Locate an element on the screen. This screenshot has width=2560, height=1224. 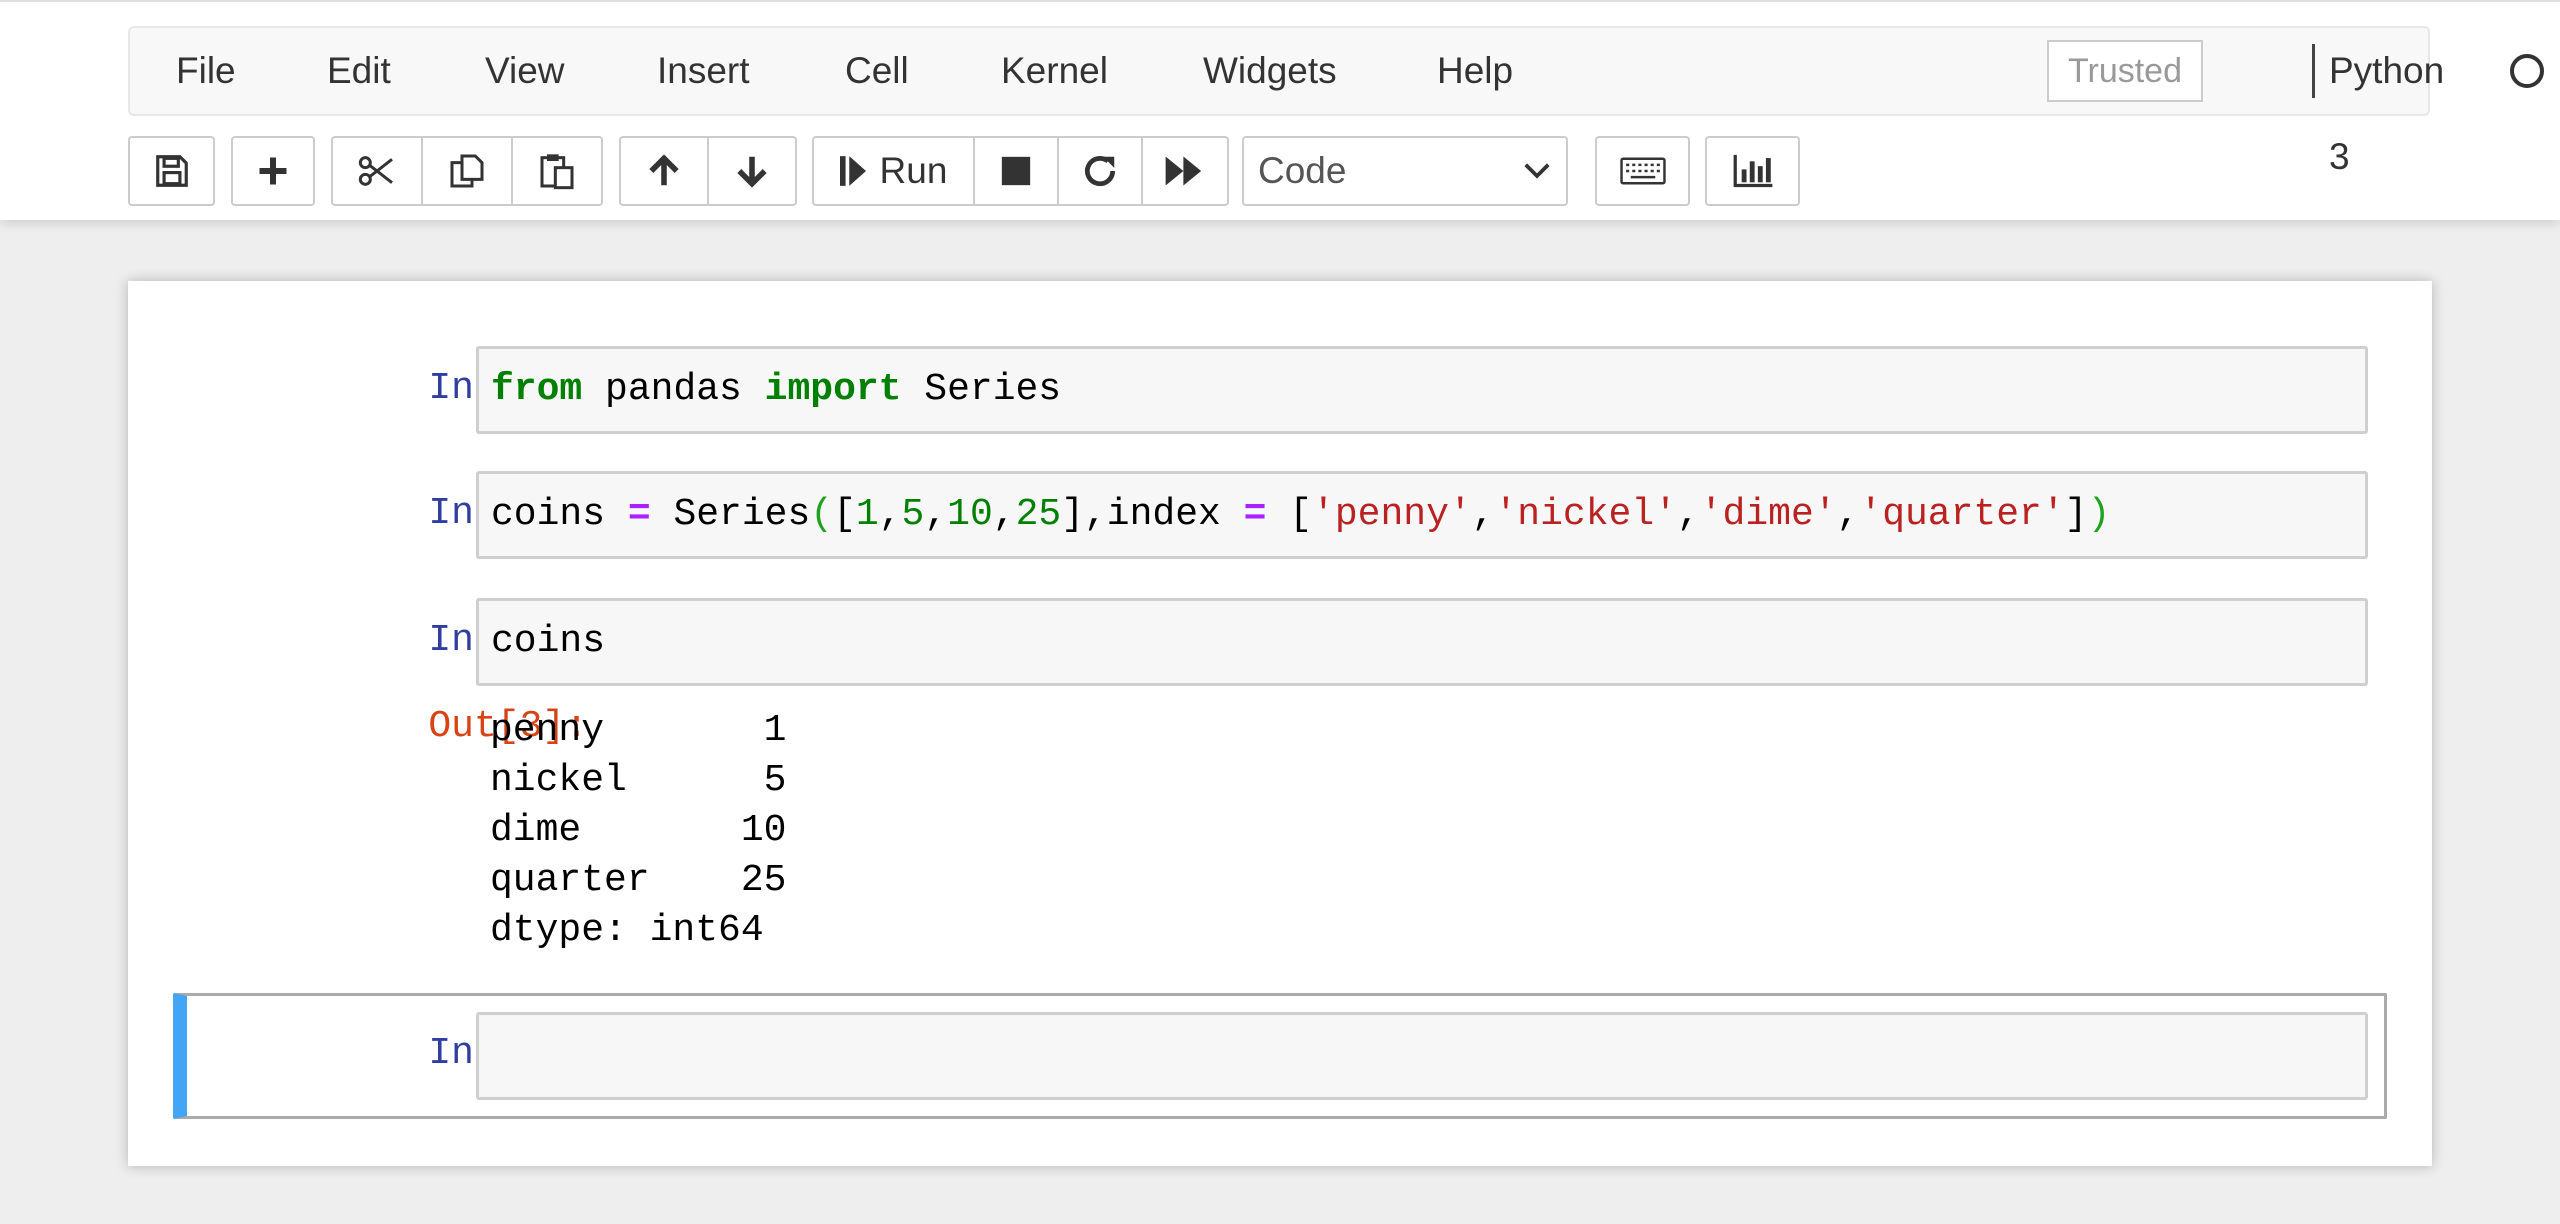
run-button-label: Run is located at coordinates (913, 170).